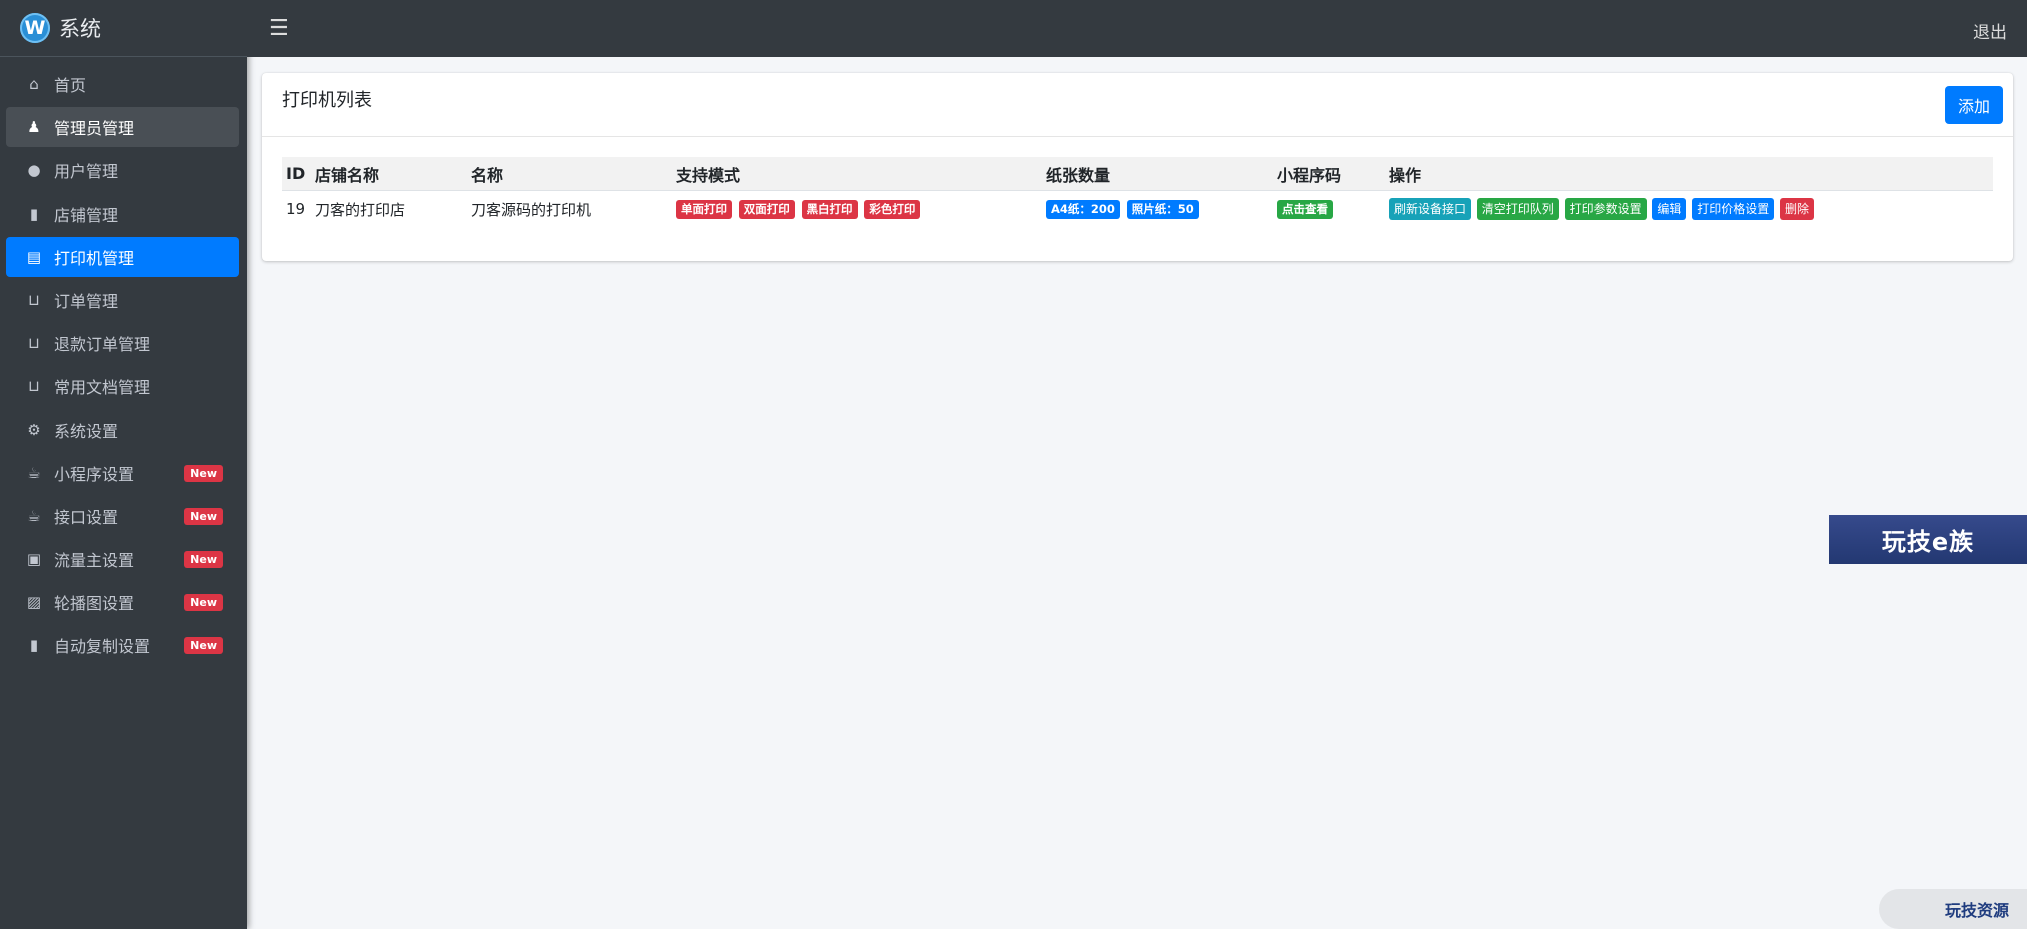 The height and width of the screenshot is (929, 2027). What do you see at coordinates (122, 214) in the screenshot?
I see `sidebar-item-shops: ▮ 店铺管理` at bounding box center [122, 214].